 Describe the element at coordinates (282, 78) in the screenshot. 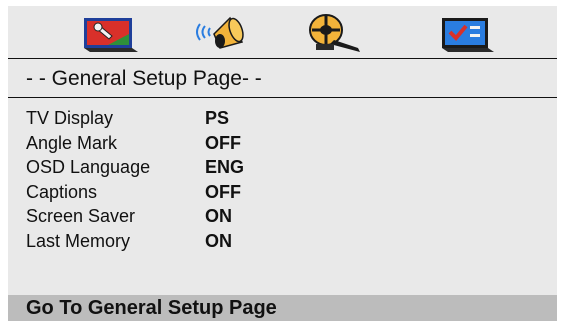

I see `page-title-bar: - - General Setup Page- -` at that location.